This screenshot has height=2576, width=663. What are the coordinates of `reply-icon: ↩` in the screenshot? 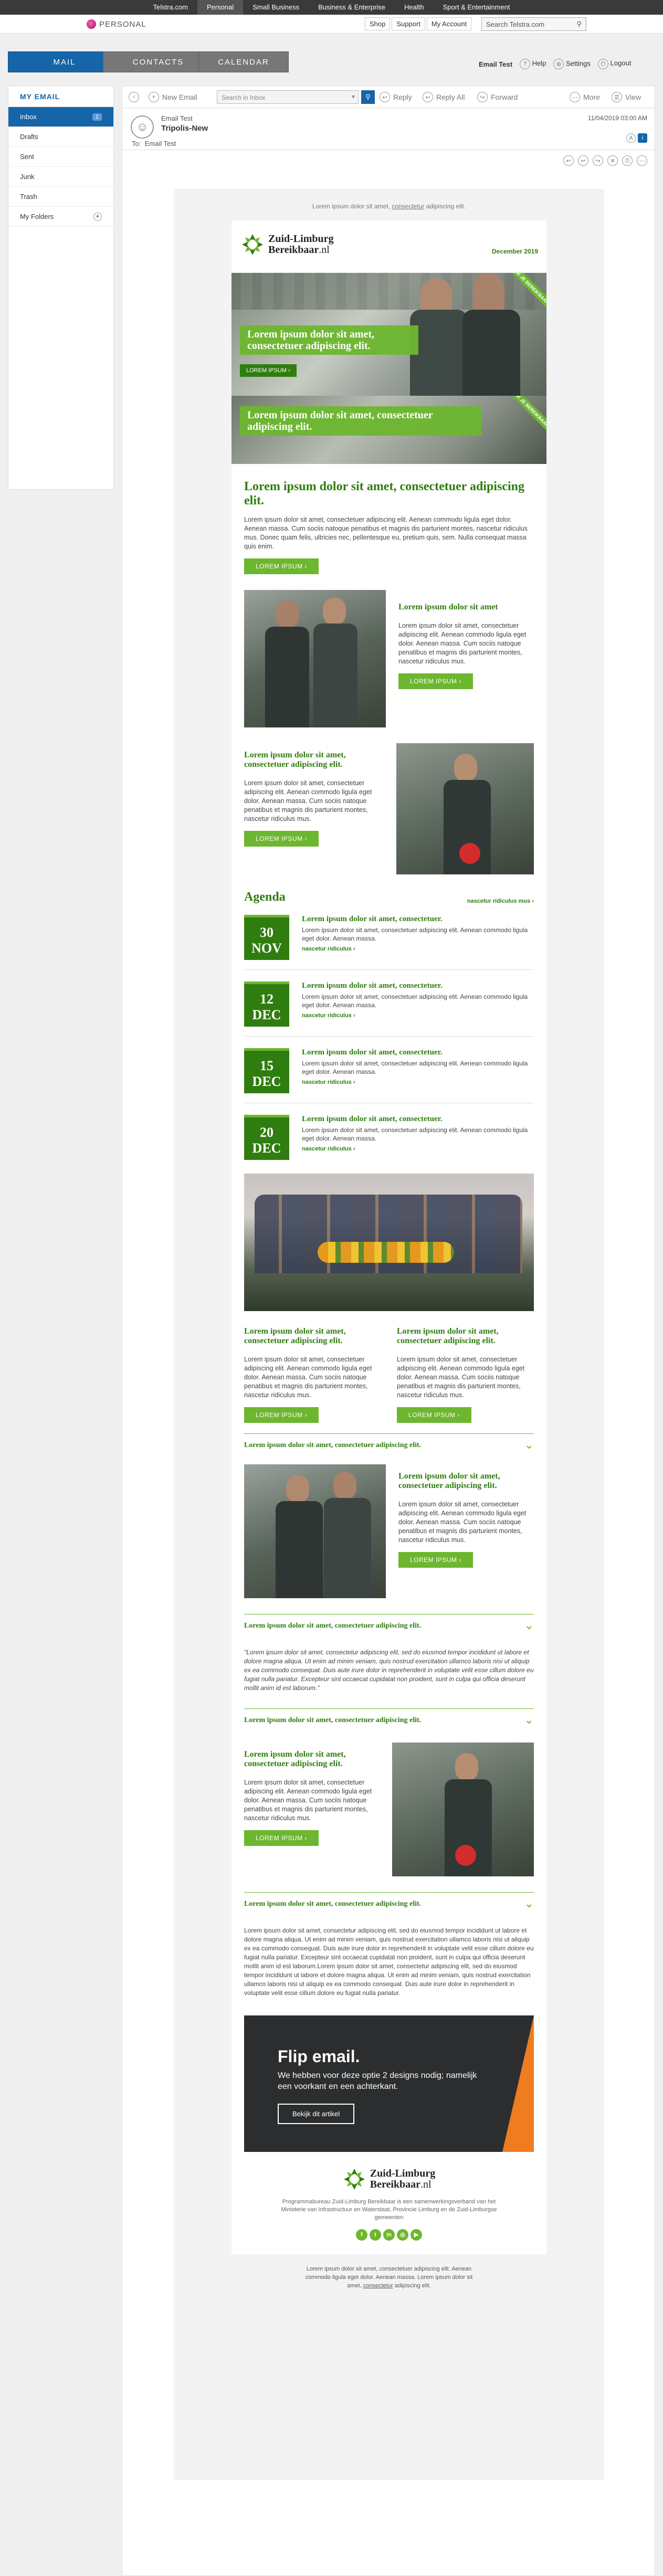 It's located at (385, 97).